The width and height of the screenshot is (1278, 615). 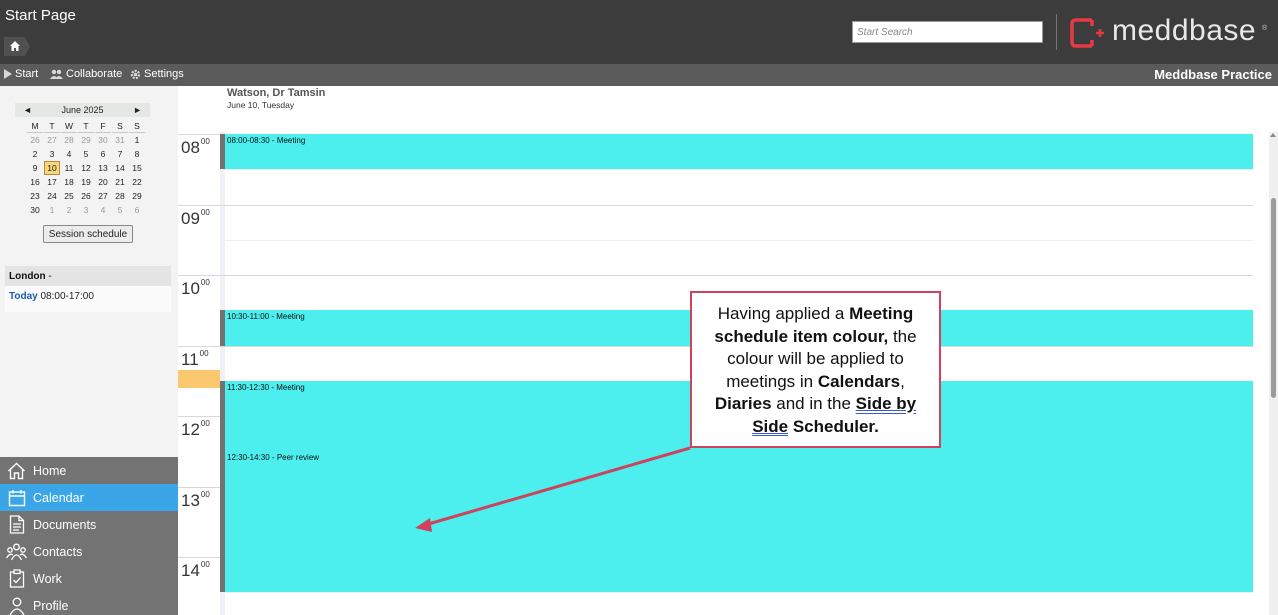 What do you see at coordinates (16, 606) in the screenshot?
I see `person-icon` at bounding box center [16, 606].